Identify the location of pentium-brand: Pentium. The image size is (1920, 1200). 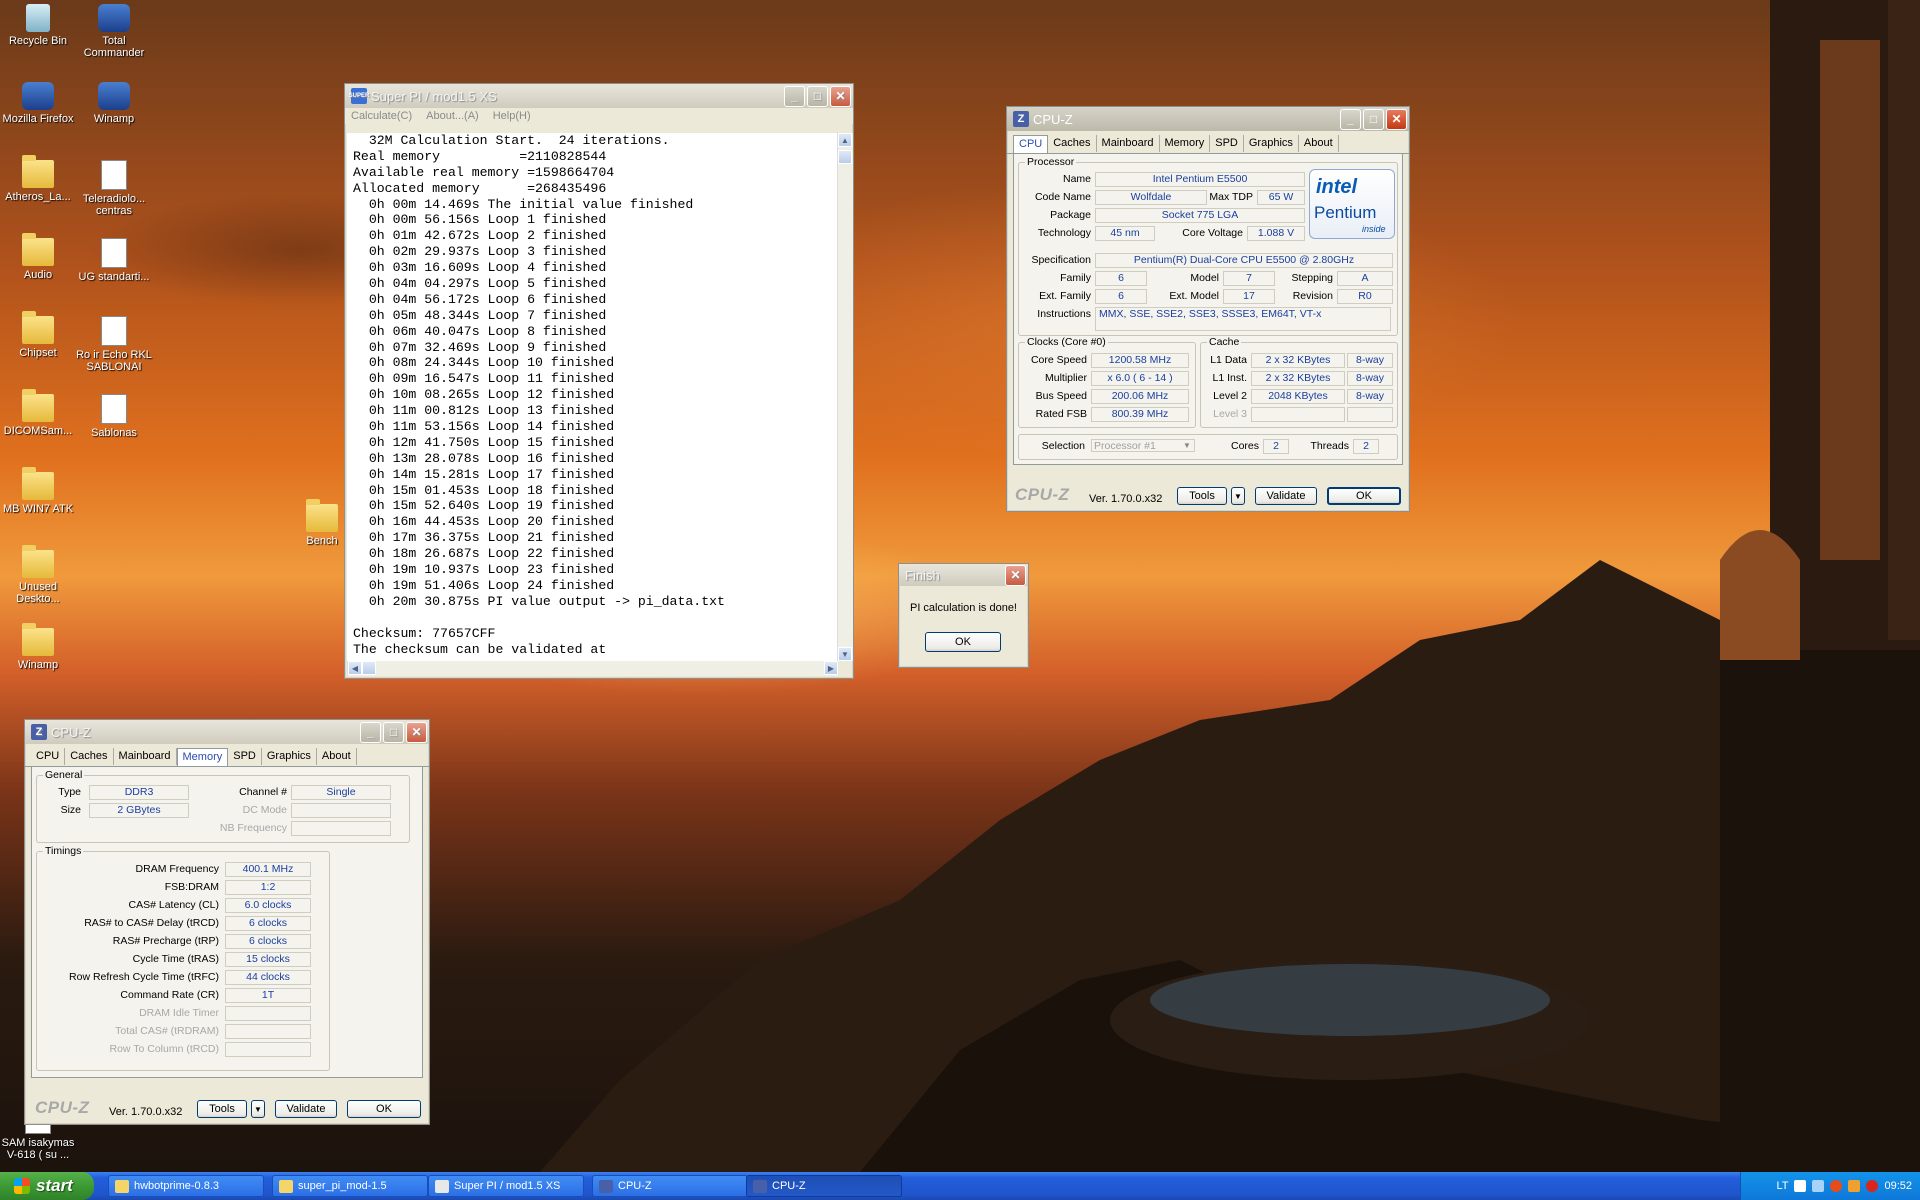
(1345, 212).